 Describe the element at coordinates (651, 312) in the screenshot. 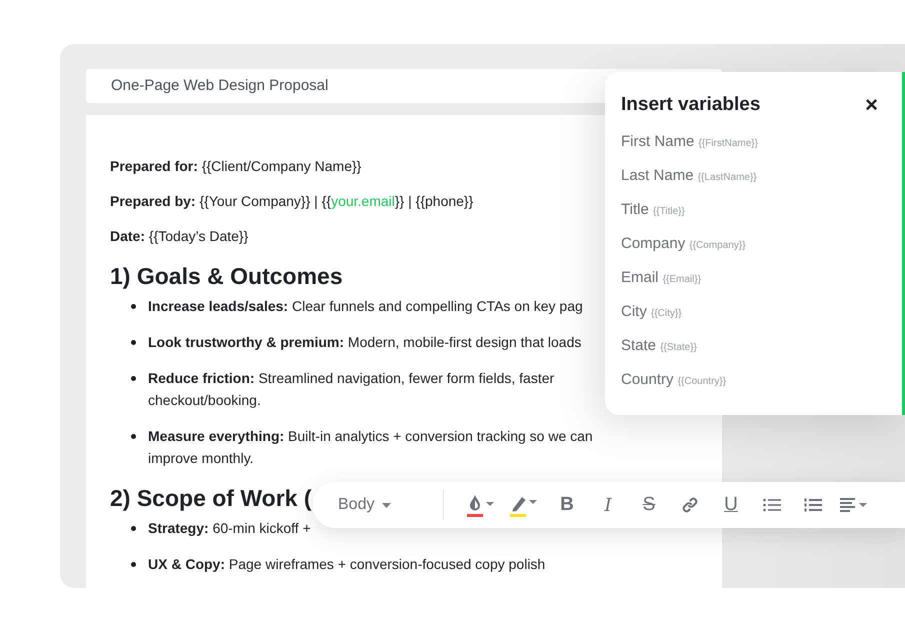

I see `variable-item: City {{City}}` at that location.